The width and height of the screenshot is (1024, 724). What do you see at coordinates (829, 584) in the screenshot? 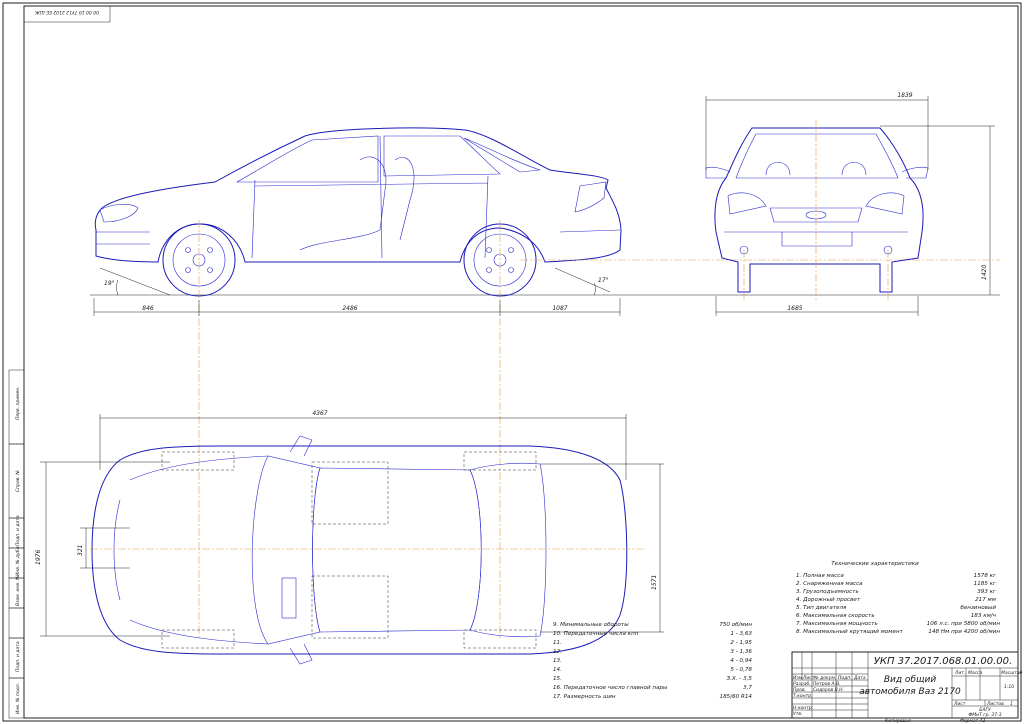
I see `spec-label: 2. Снаряженная масса` at bounding box center [829, 584].